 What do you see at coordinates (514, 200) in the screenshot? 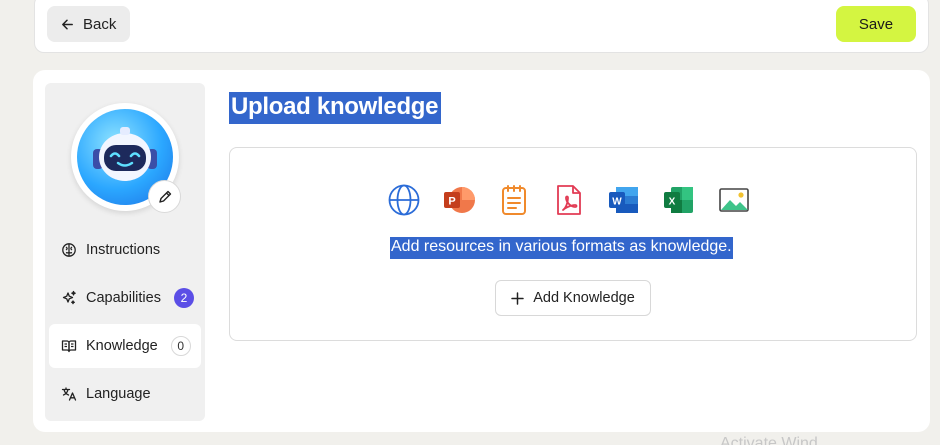
I see `text-file-icon` at bounding box center [514, 200].